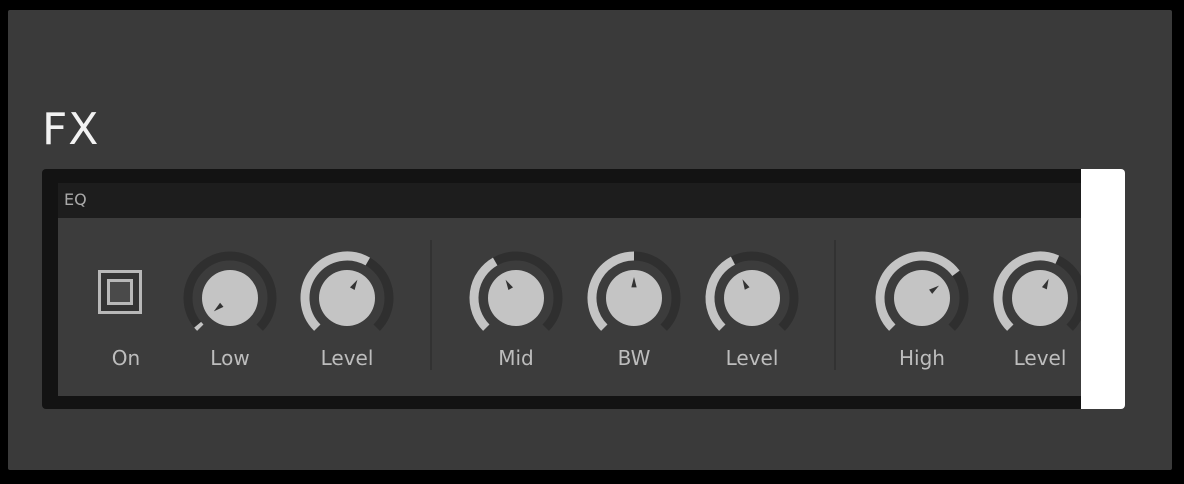  What do you see at coordinates (230, 358) in the screenshot?
I see `knob-label-low: Low` at bounding box center [230, 358].